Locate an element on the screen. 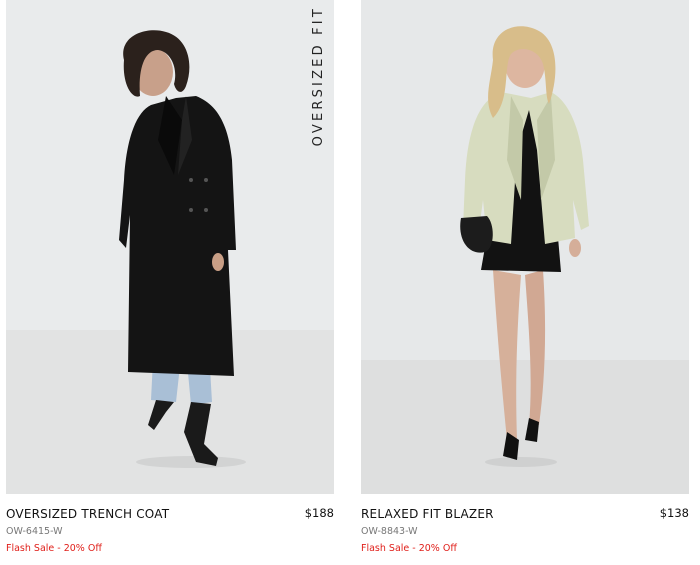 Image resolution: width=700 pixels, height=565 pixels. product-price: $138 is located at coordinates (674, 513).